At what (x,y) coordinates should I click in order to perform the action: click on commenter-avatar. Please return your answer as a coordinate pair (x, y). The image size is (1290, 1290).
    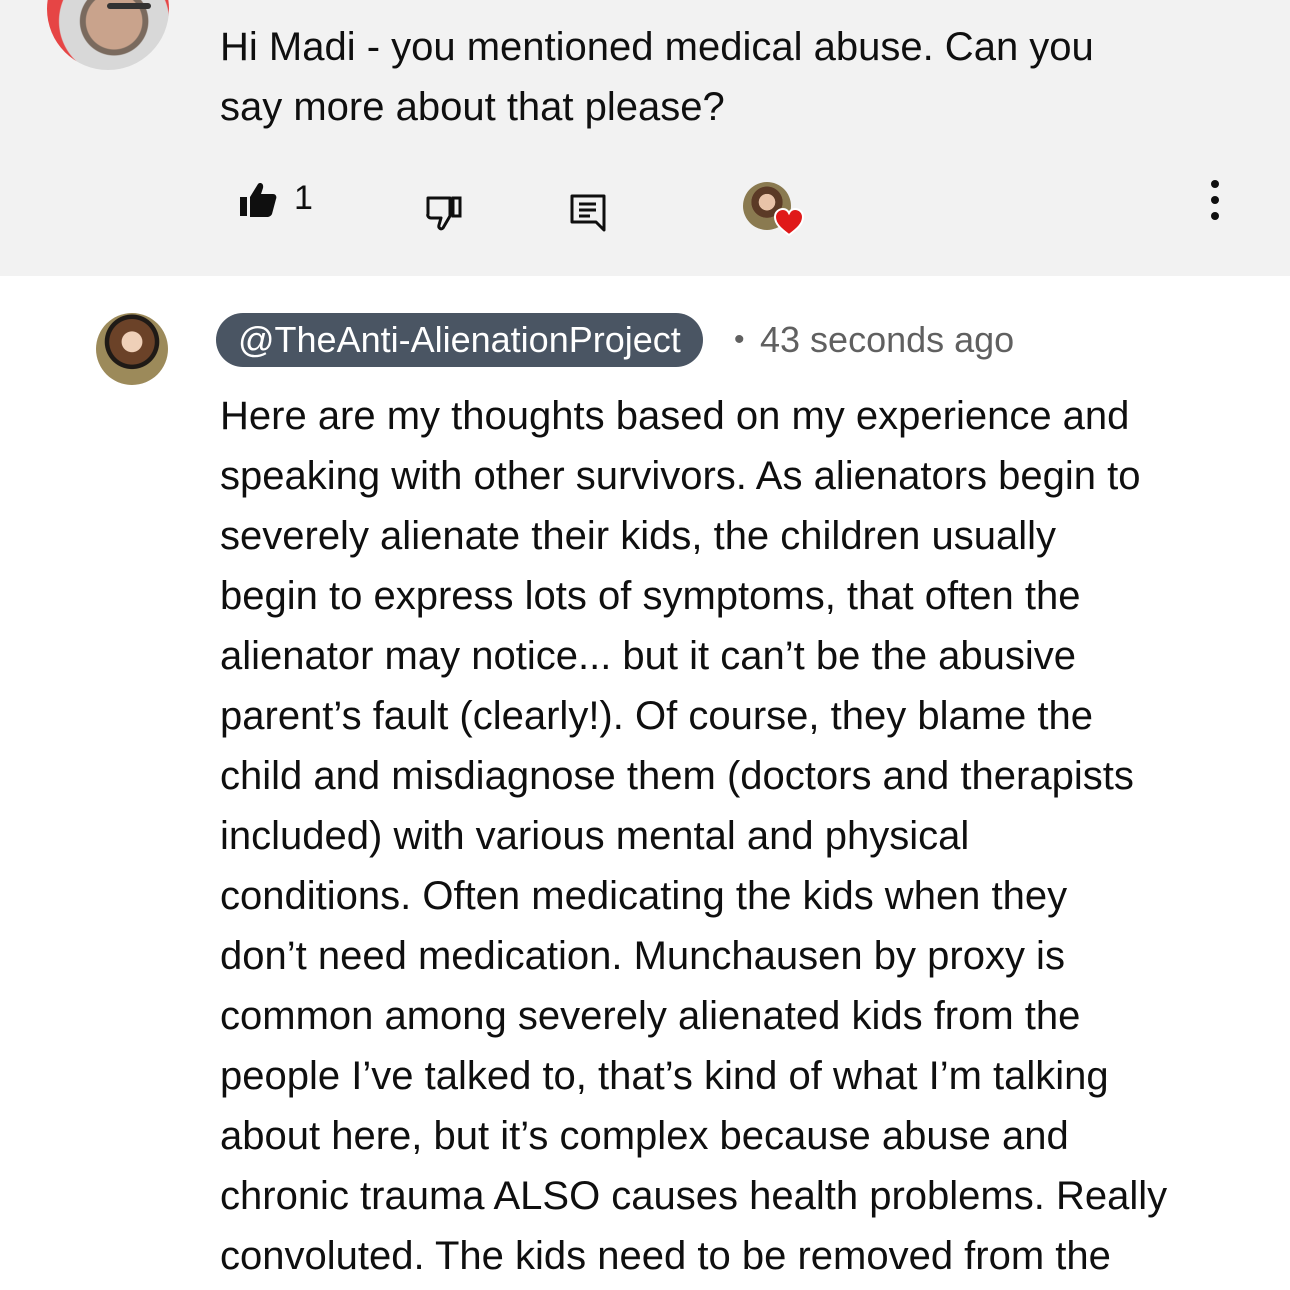
    Looking at the image, I should click on (108, 35).